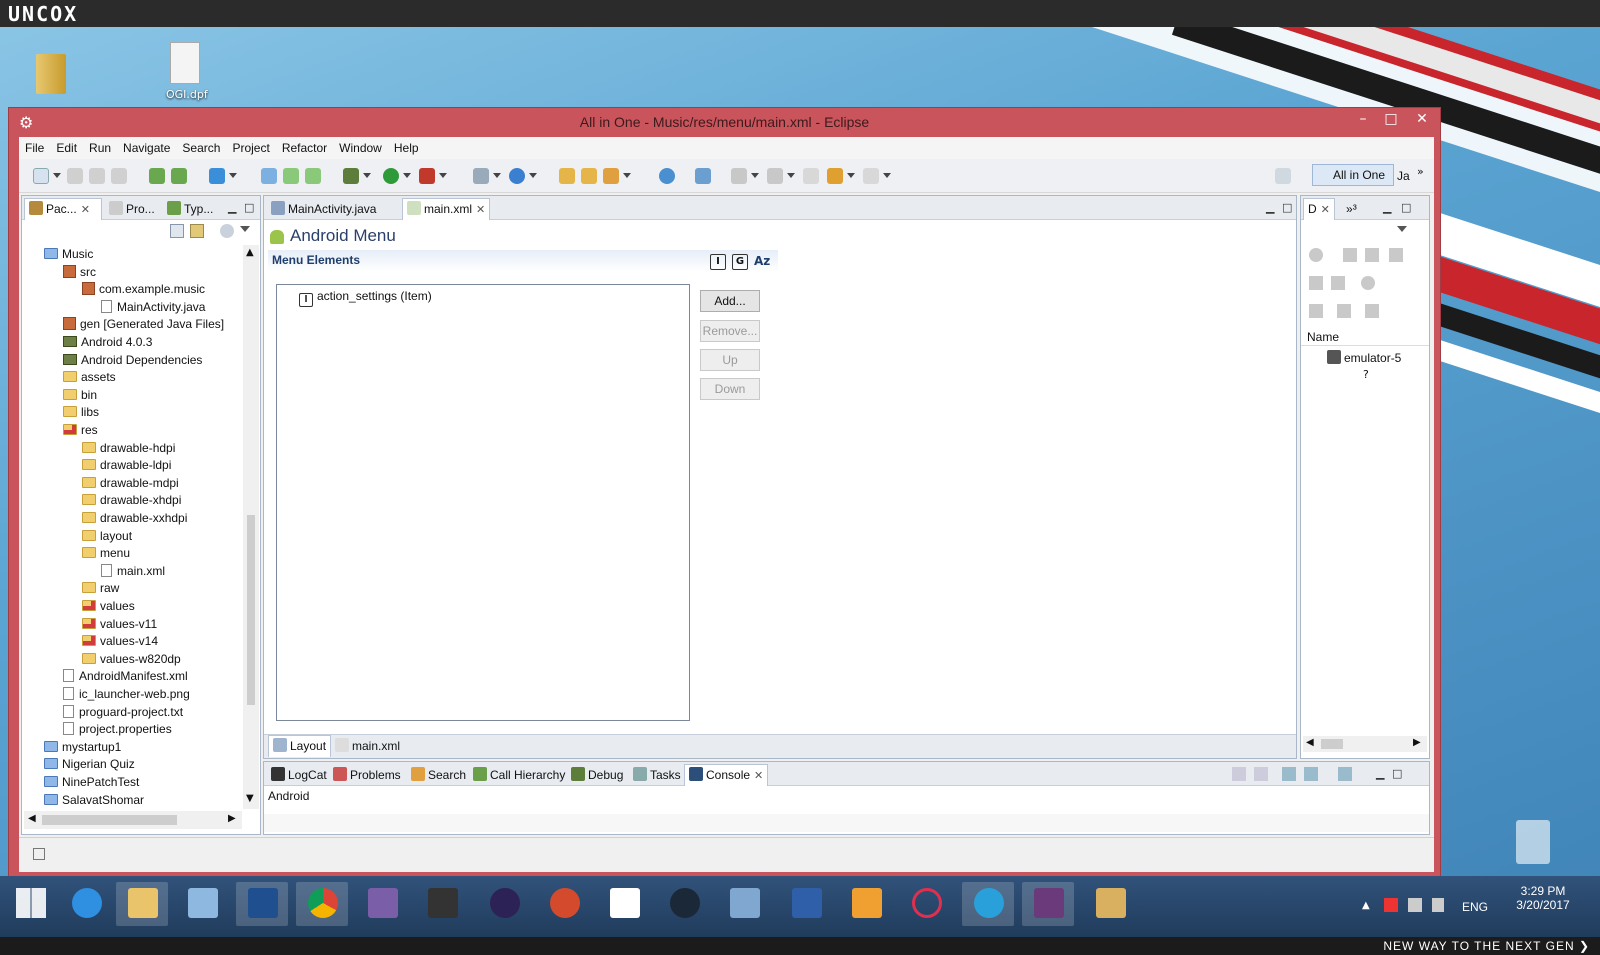 The image size is (1600, 955). Describe the element at coordinates (262, 904) in the screenshot. I see `taskbar-app-hf` at that location.